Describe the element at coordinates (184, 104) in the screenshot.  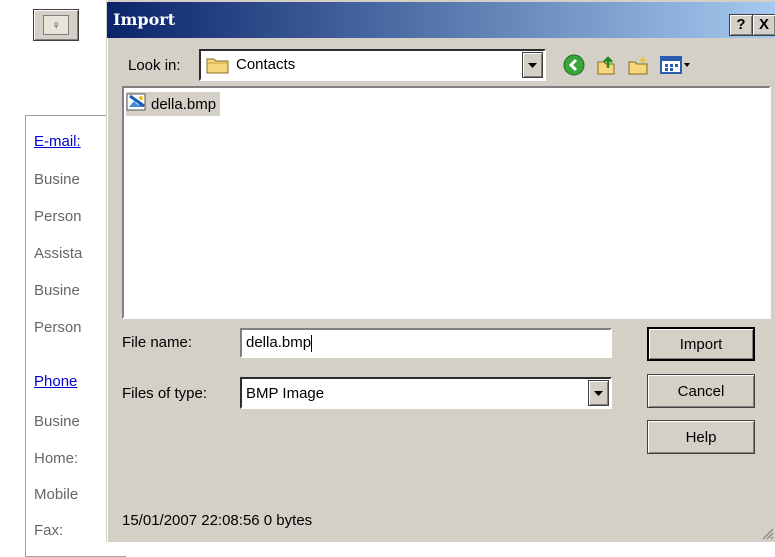
I see `file-name: della.bmp` at that location.